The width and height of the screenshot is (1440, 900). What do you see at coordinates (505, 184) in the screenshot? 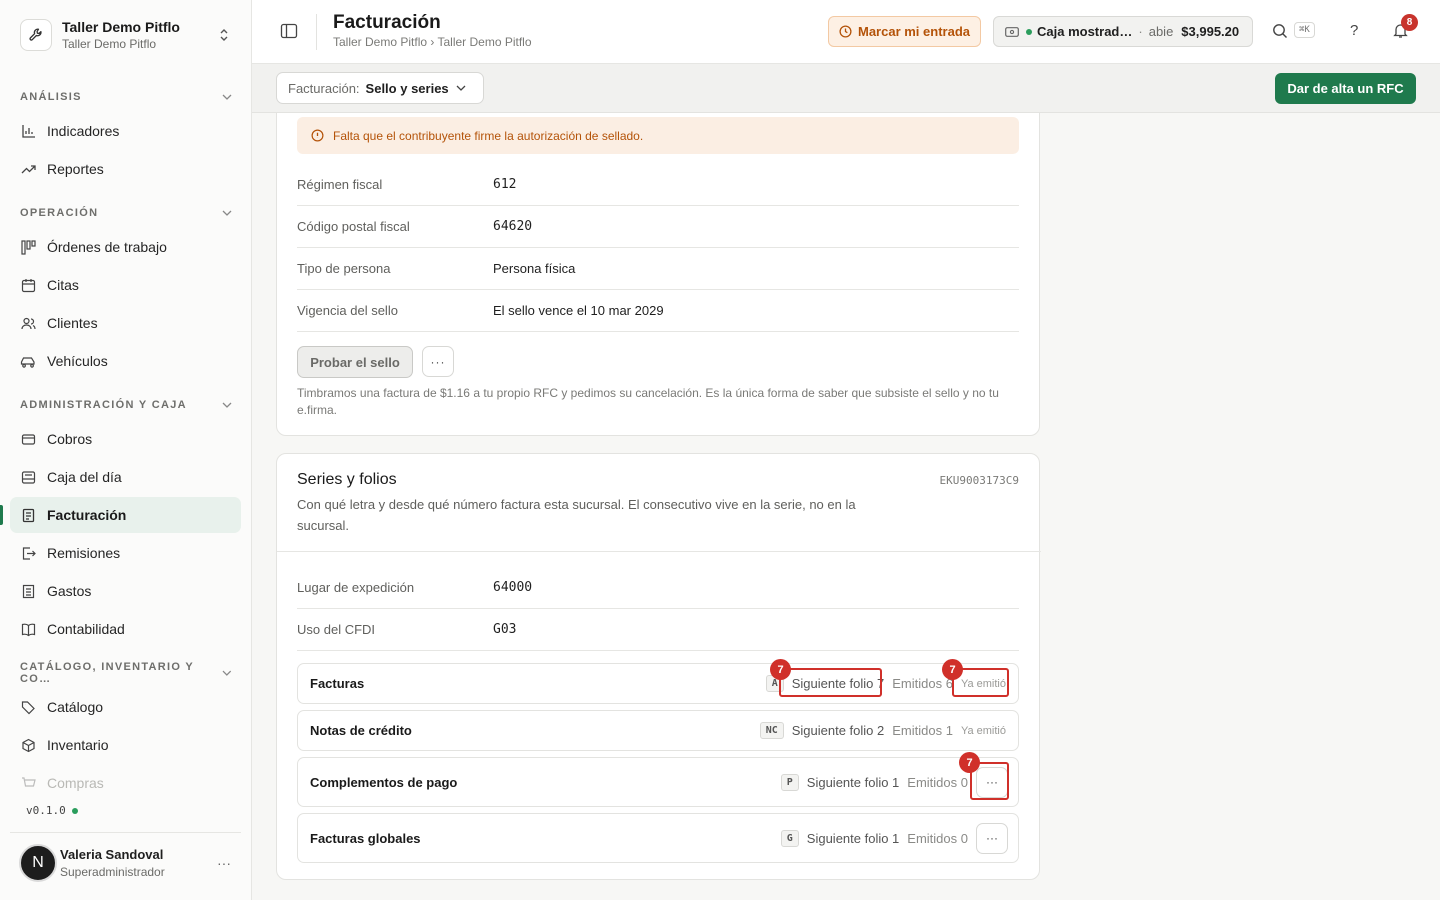
I see `field-value: 612` at bounding box center [505, 184].